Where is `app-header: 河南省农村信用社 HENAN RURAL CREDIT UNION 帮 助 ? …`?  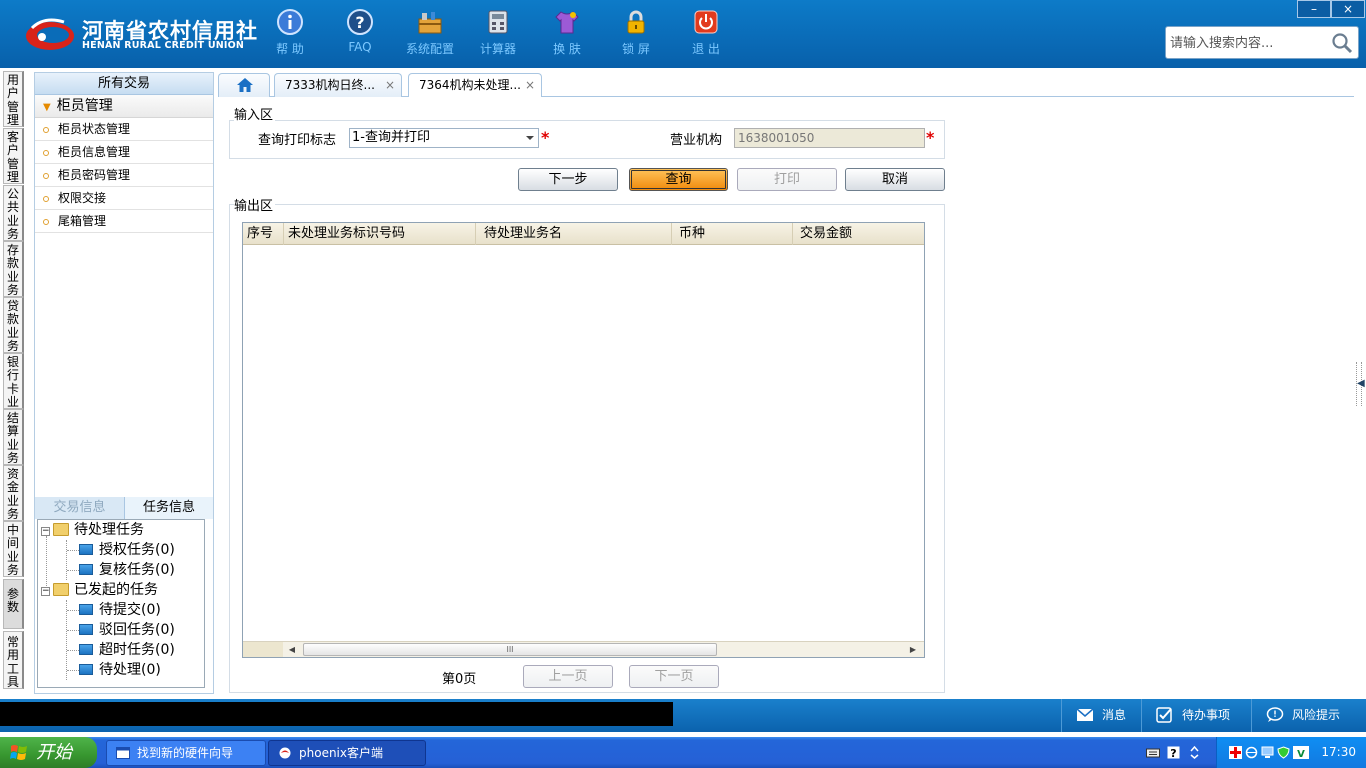 app-header: 河南省农村信用社 HENAN RURAL CREDIT UNION 帮 助 ? … is located at coordinates (683, 34).